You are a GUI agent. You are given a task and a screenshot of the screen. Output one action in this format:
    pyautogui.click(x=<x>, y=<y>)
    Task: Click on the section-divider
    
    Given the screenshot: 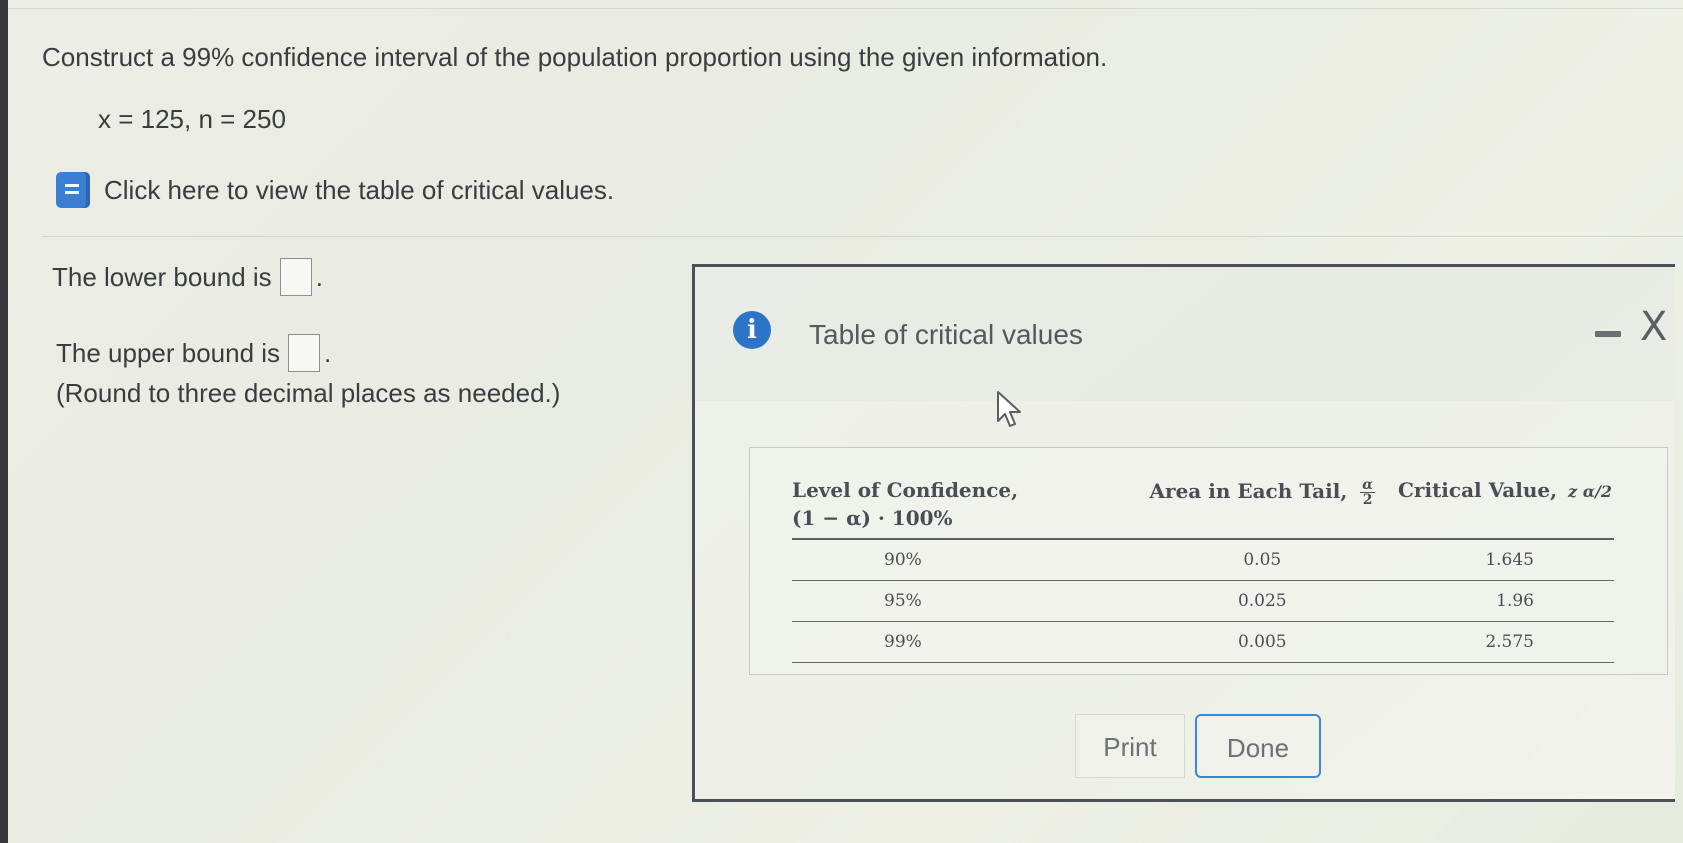 What is the action you would take?
    pyautogui.click(x=862, y=236)
    